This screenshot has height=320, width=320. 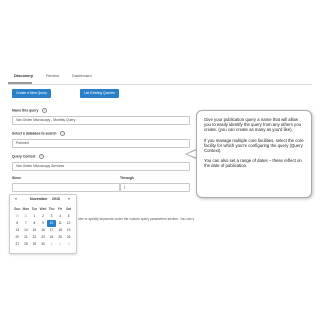 I want to click on next-month-icon: », so click(x=69, y=199).